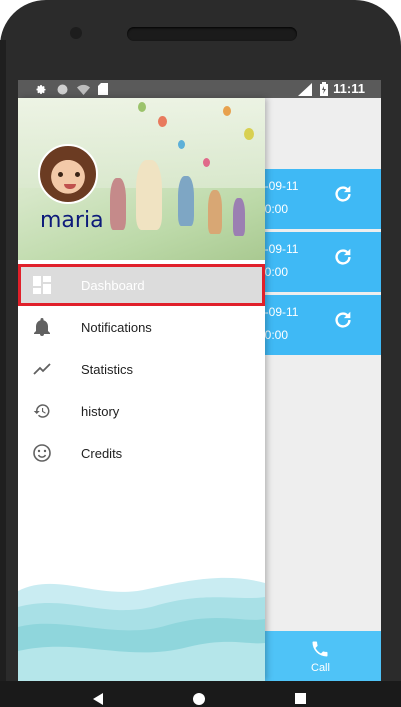 The image size is (401, 707). I want to click on call-label: Call, so click(320, 668).